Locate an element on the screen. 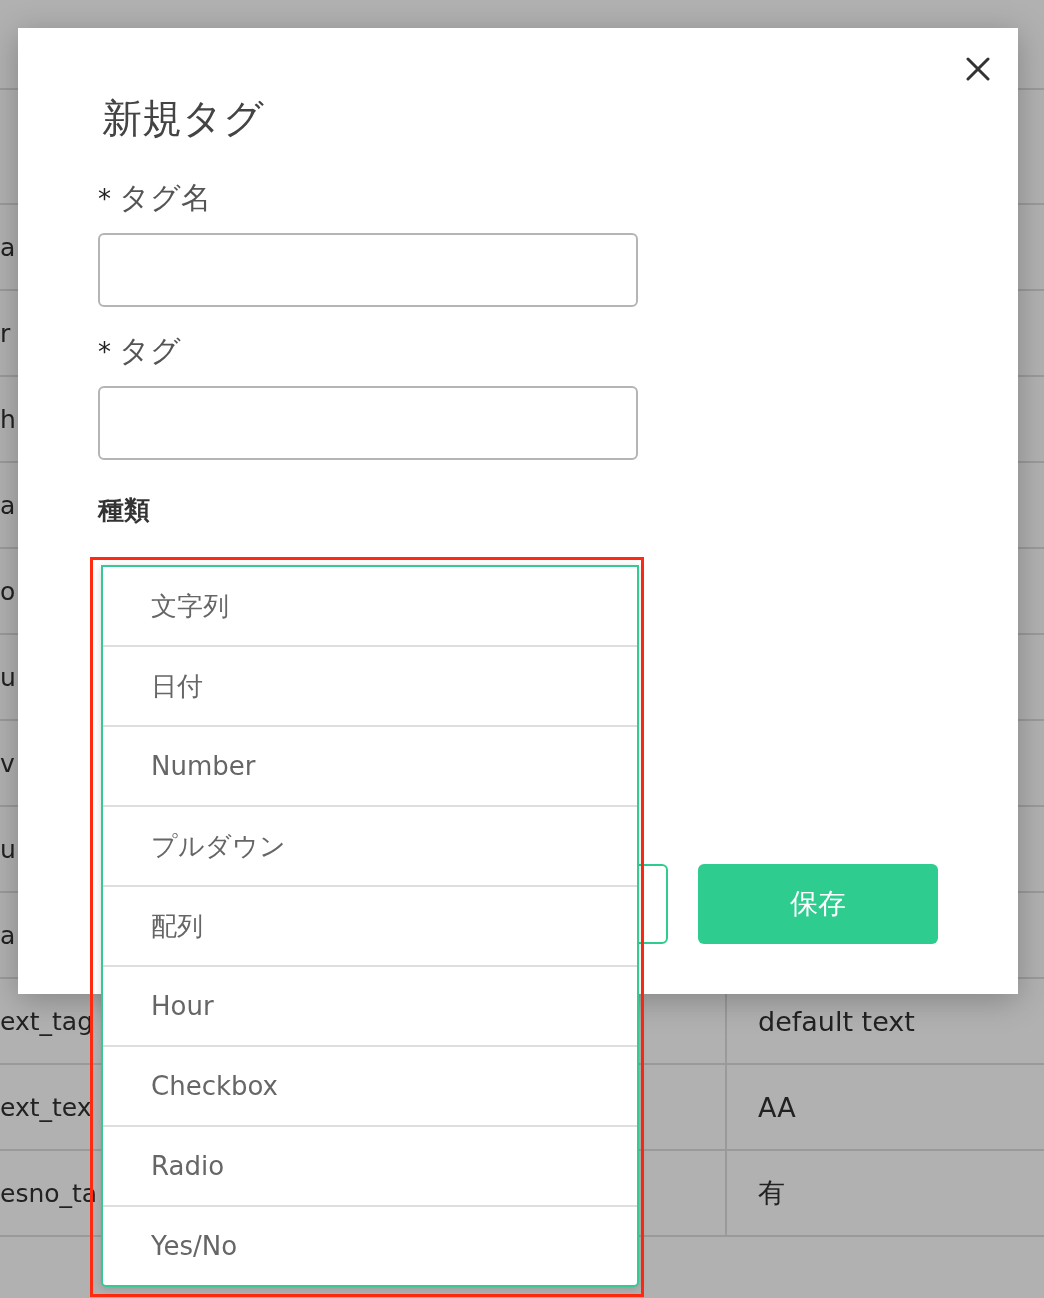 This screenshot has height=1298, width=1044. table-cell: ext_tag is located at coordinates (47, 1021).